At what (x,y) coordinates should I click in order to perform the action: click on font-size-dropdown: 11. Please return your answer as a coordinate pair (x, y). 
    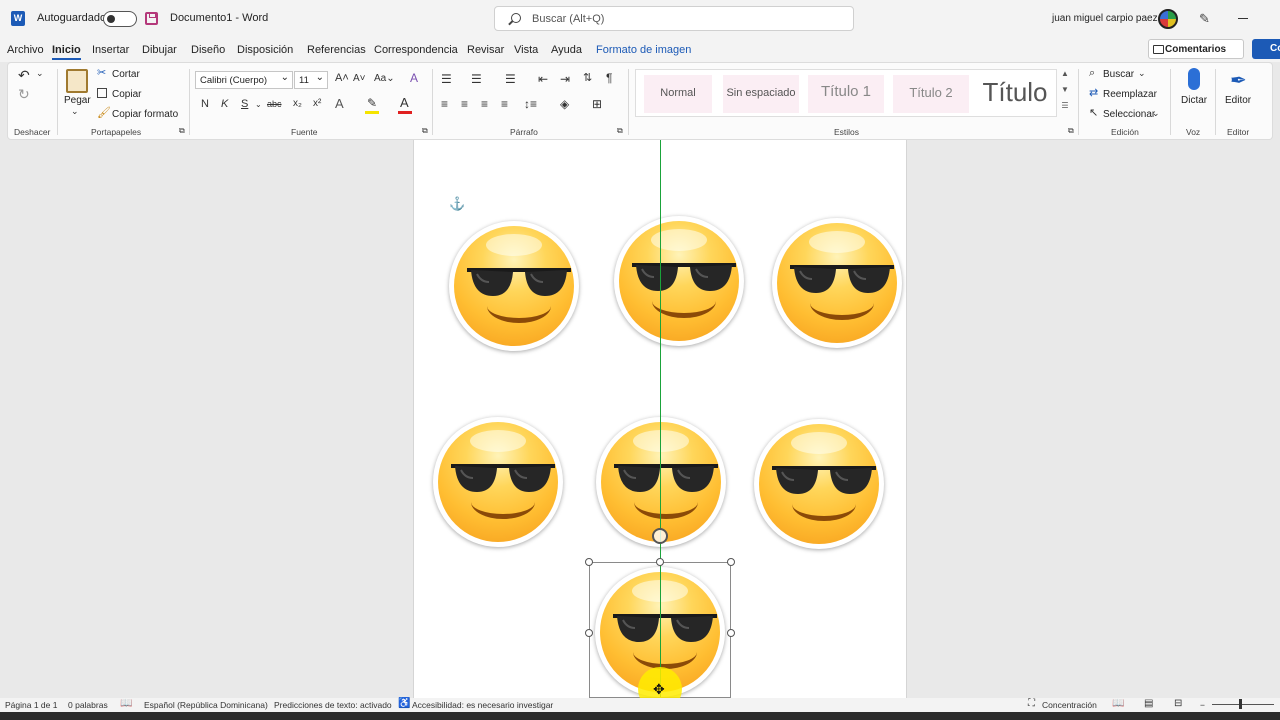
    Looking at the image, I should click on (311, 80).